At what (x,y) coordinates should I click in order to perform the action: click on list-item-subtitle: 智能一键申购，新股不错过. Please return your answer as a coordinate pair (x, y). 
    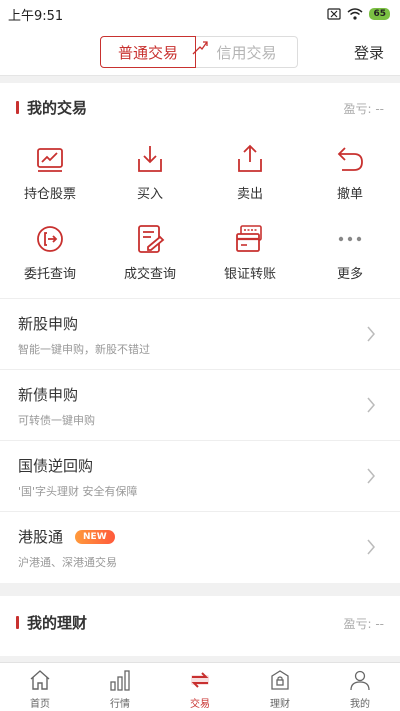
    Looking at the image, I should click on (84, 349).